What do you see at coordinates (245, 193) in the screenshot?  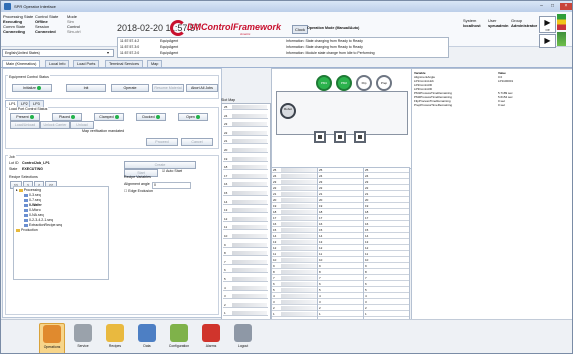 I see `slot-row: 15` at bounding box center [245, 193].